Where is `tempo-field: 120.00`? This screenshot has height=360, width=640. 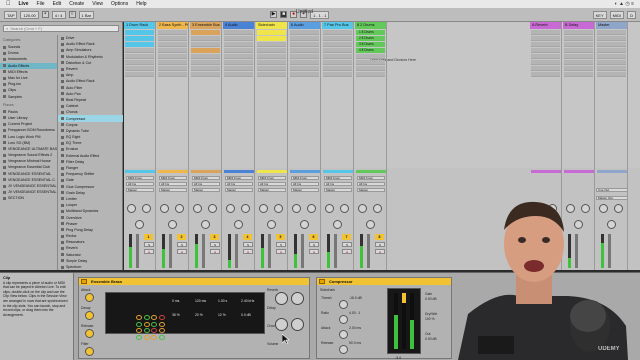 tempo-field: 120.00 is located at coordinates (29, 14).